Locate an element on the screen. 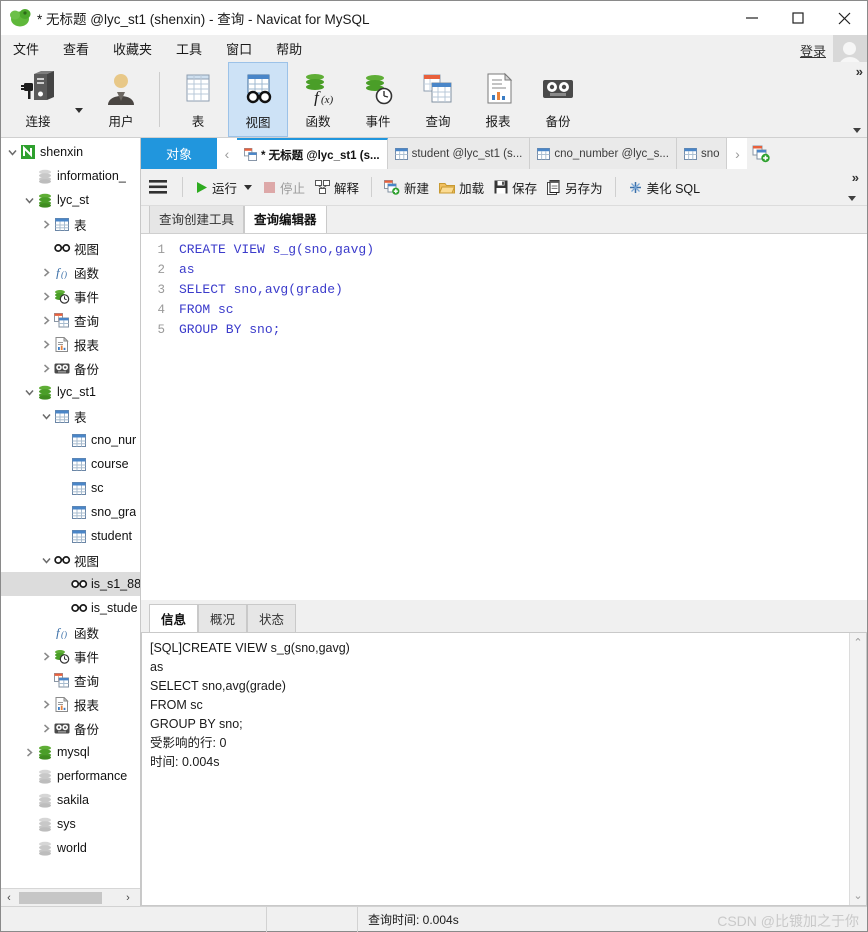 This screenshot has width=868, height=932. ribbon-button-query: 查询 is located at coordinates (438, 99).